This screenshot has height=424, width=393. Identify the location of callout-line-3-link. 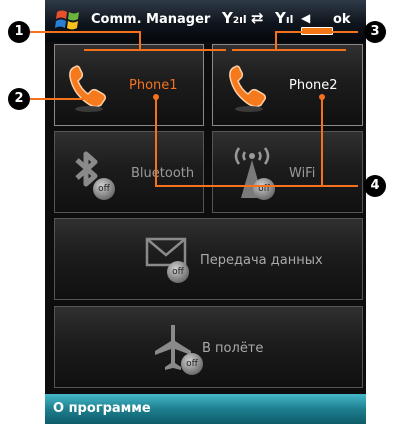
(316, 40).